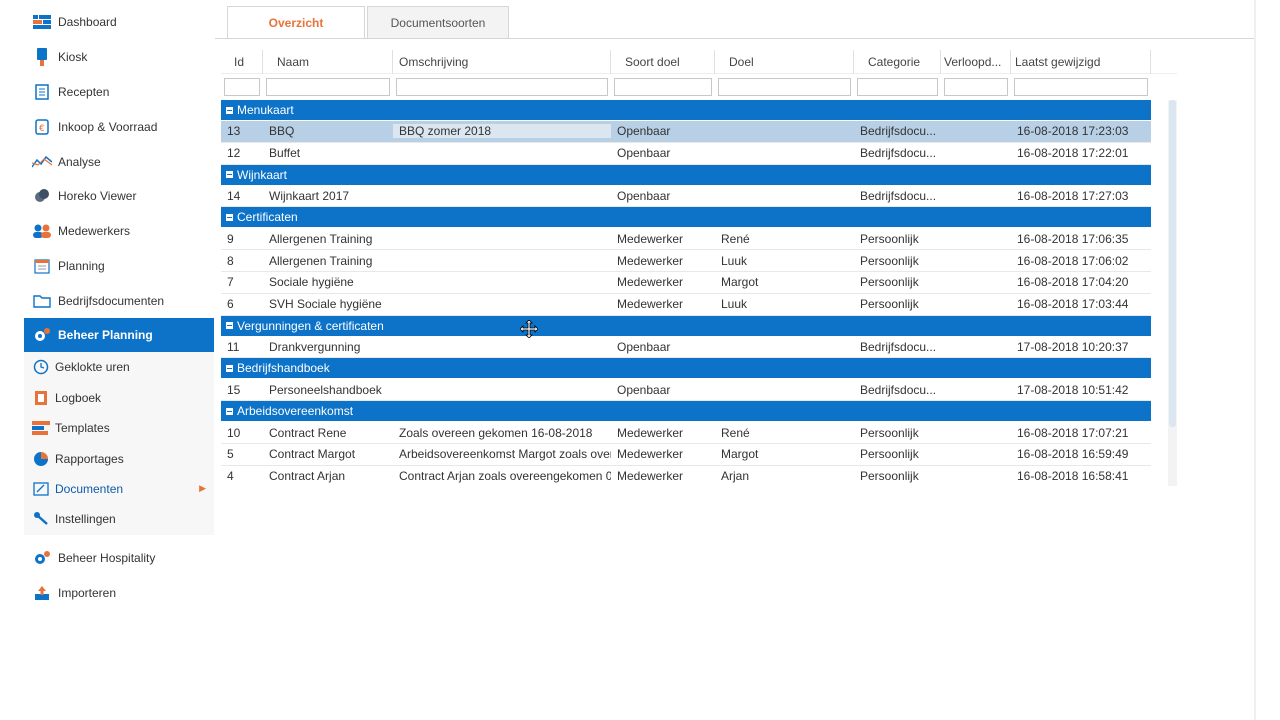 This screenshot has height=720, width=1280. What do you see at coordinates (686, 412) in the screenshot?
I see `group-header: Arbeidsovereenkomst` at bounding box center [686, 412].